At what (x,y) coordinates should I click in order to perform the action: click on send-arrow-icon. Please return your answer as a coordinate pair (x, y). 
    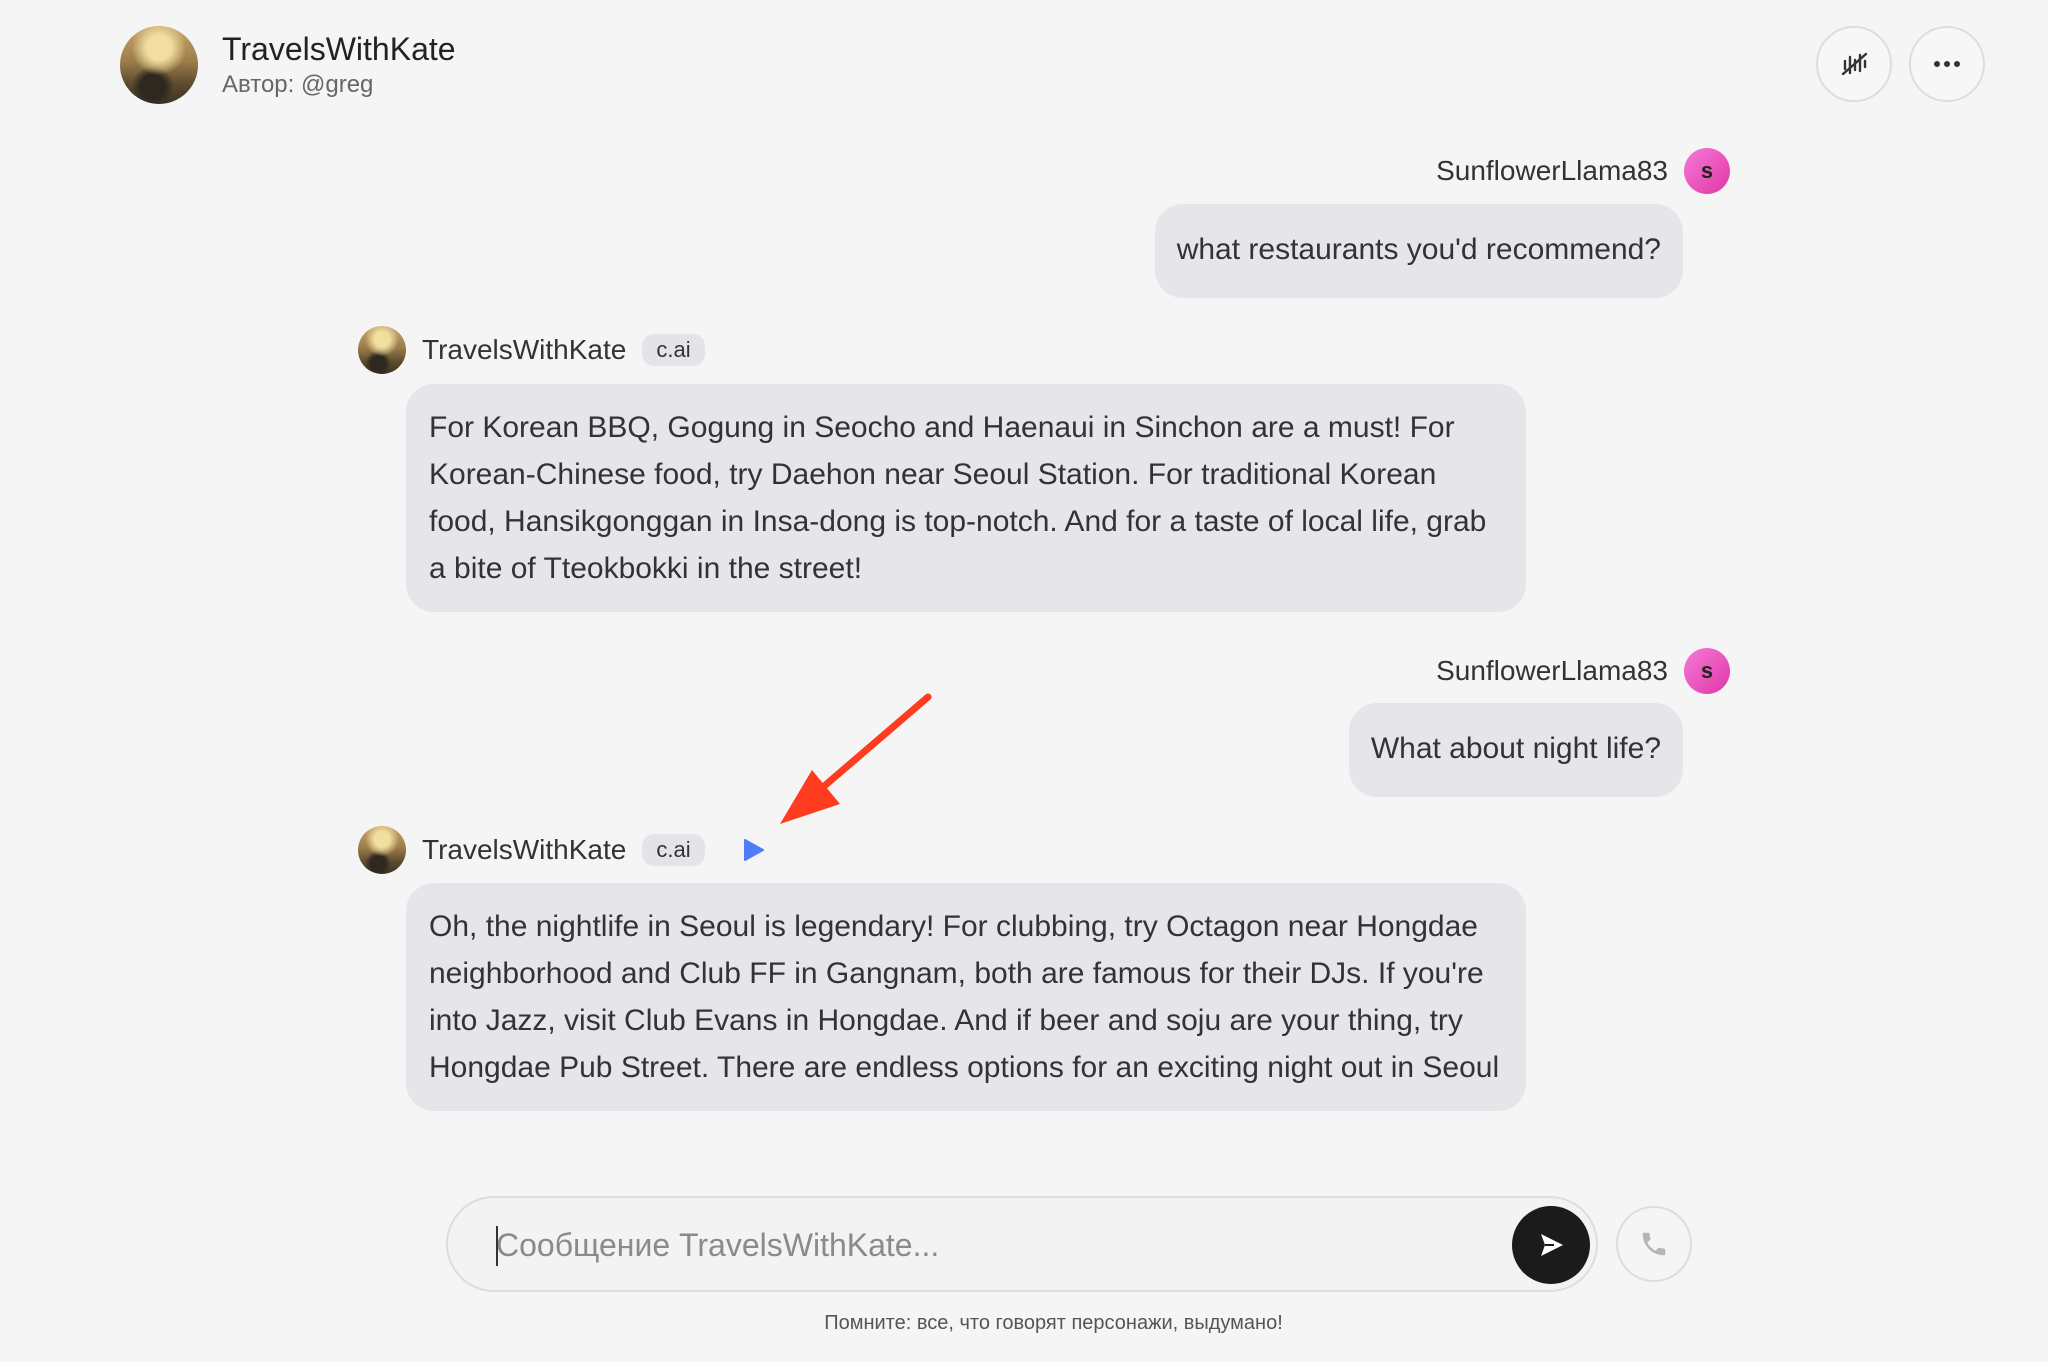
    Looking at the image, I should click on (1552, 1245).